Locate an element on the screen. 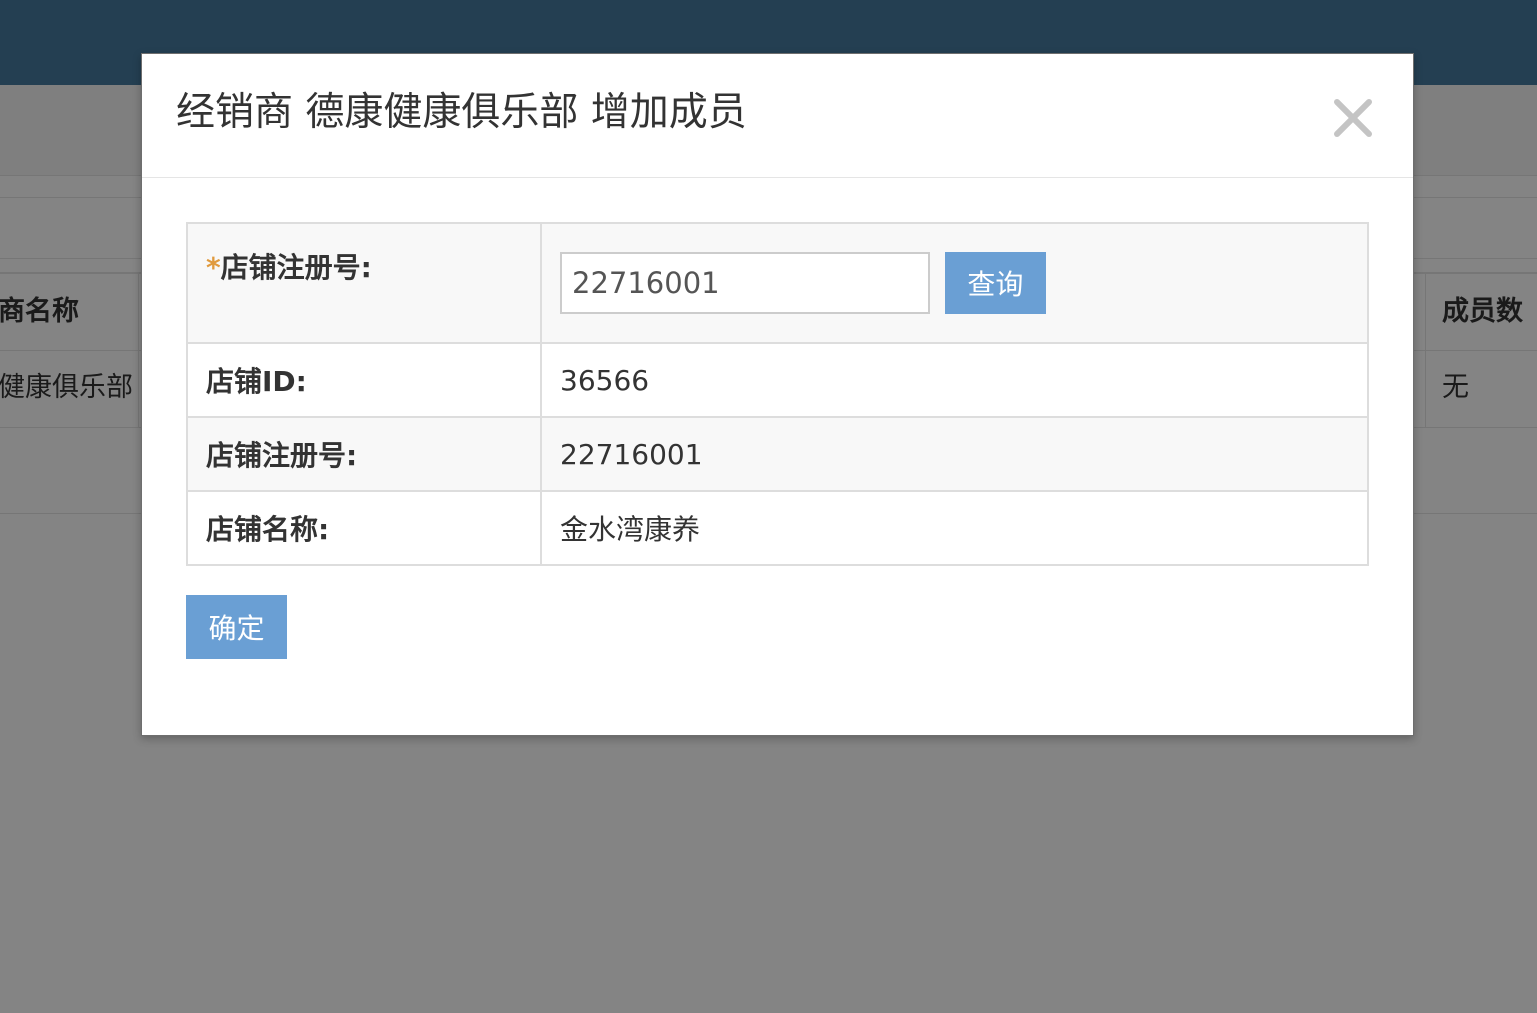 The height and width of the screenshot is (1013, 1537). reg-number-input-cell: 查询 is located at coordinates (954, 283).